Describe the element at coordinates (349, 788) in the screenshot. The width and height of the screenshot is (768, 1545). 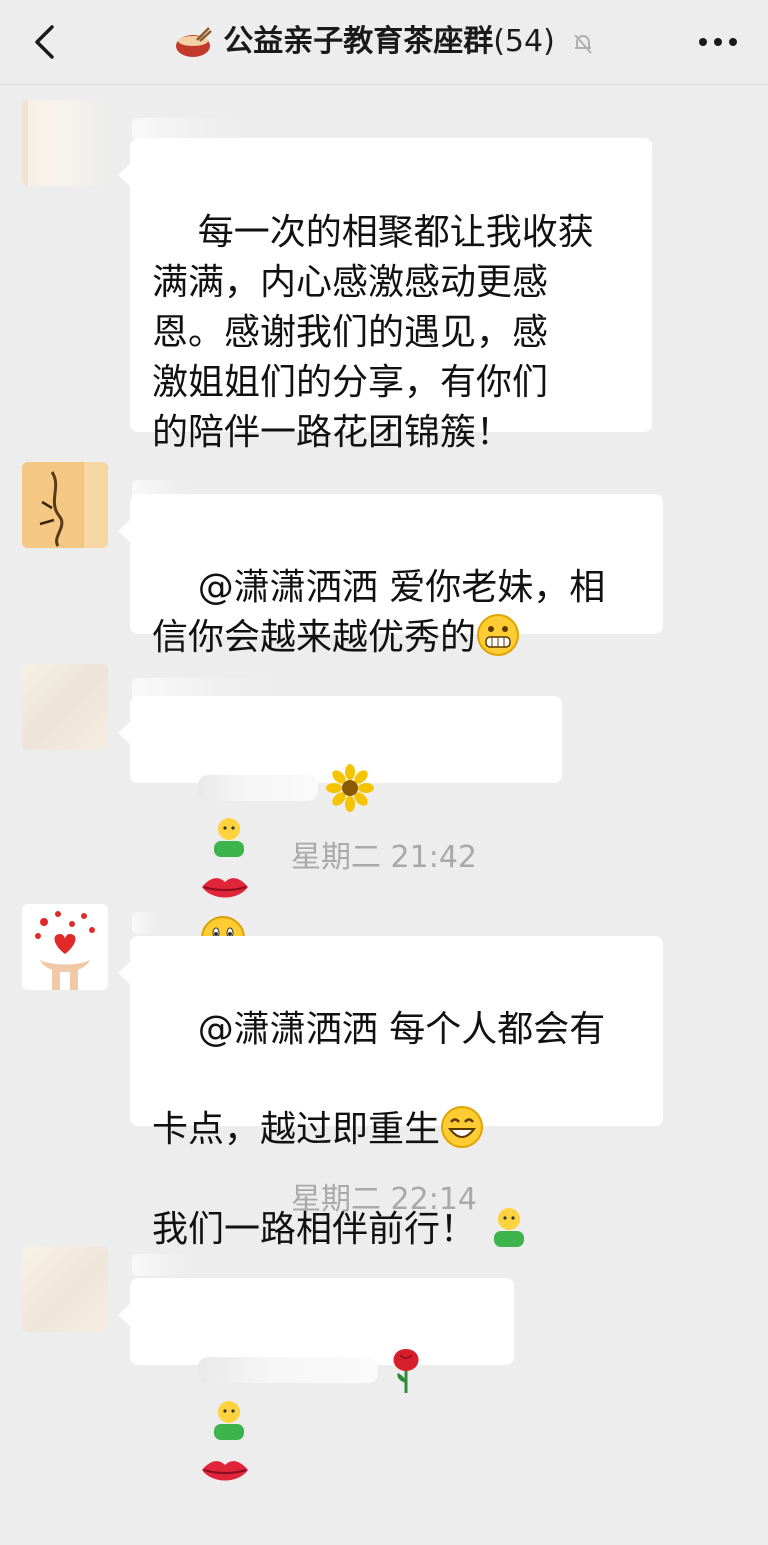
I see `sunflower-icon` at that location.